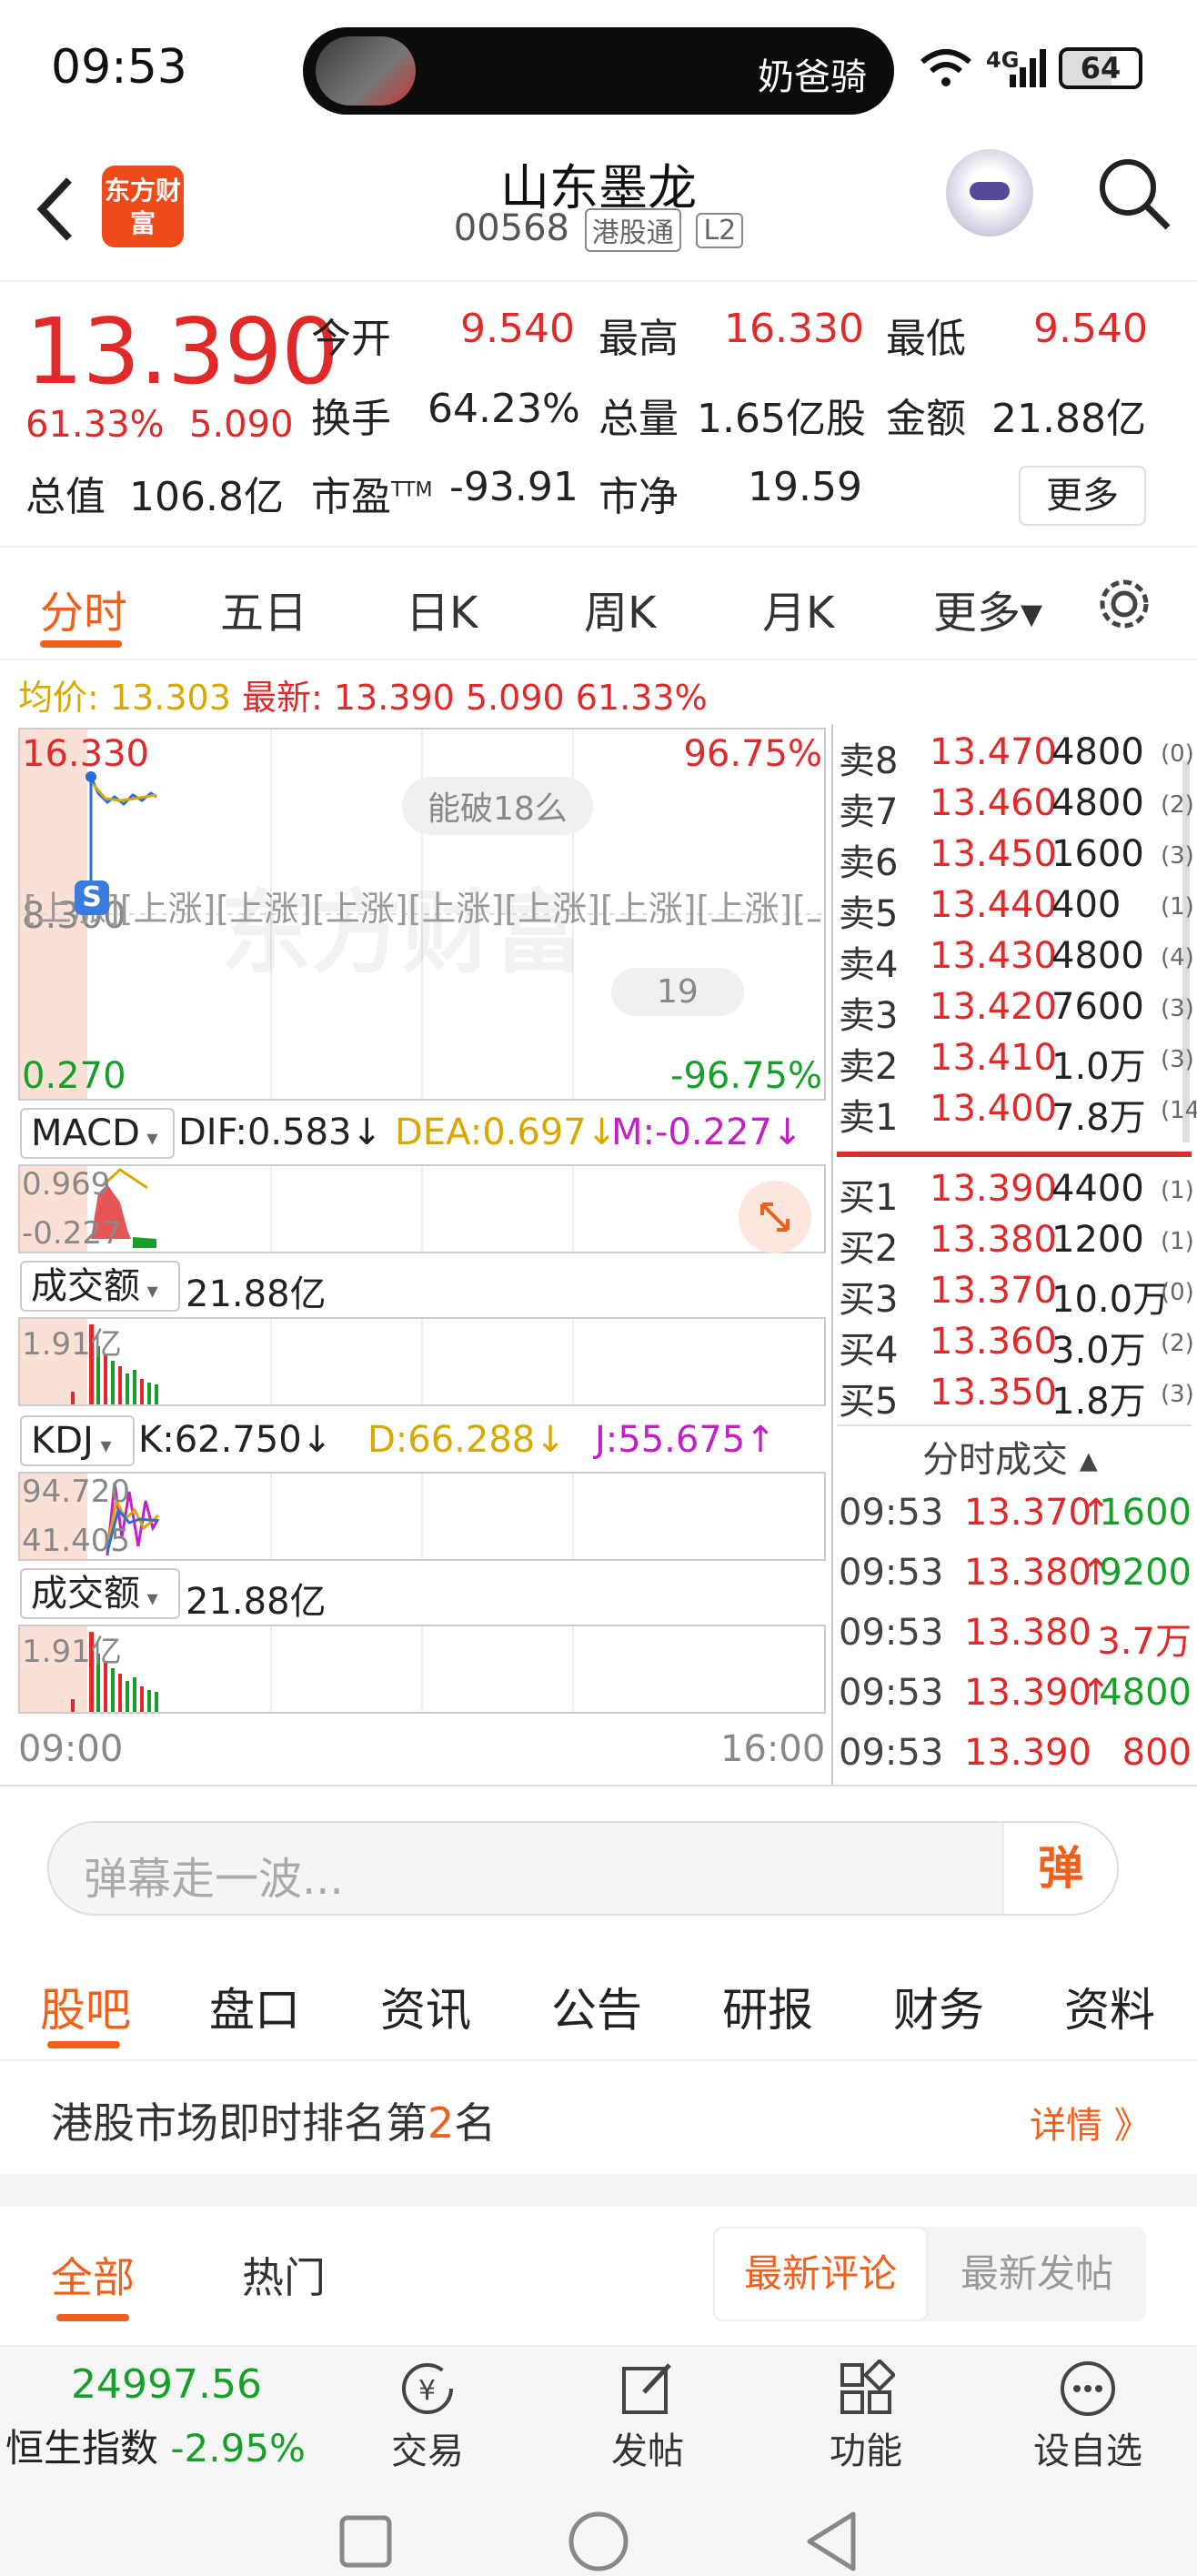 This screenshot has height=2576, width=1197. What do you see at coordinates (598, 2541) in the screenshot?
I see `home-icon` at bounding box center [598, 2541].